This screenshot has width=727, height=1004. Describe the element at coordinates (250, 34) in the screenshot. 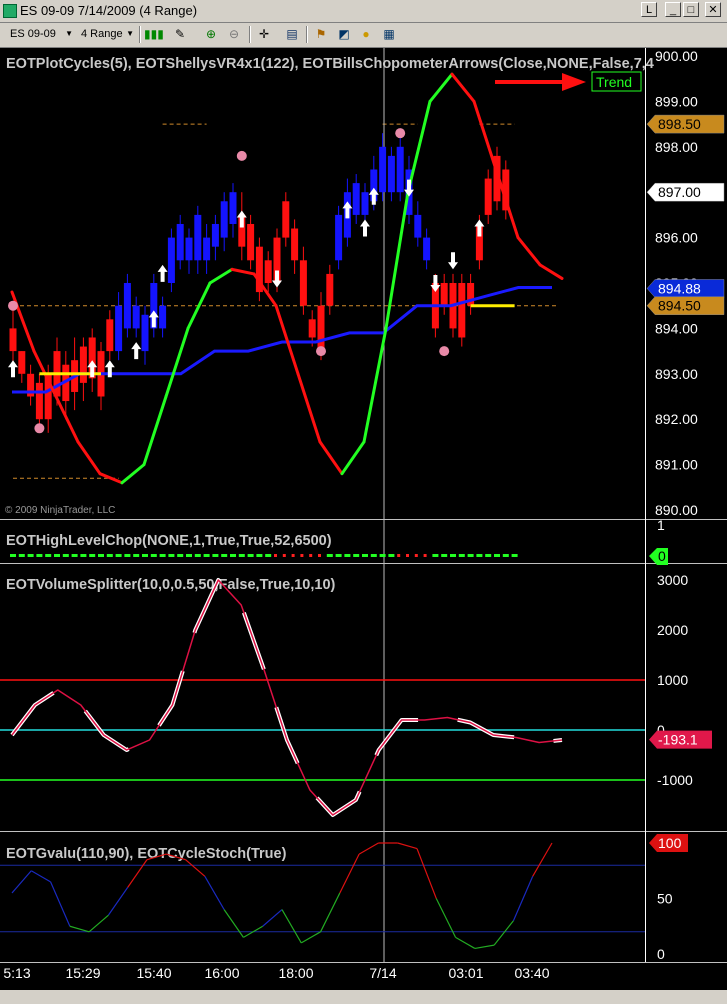

I see `toolbar-separator` at that location.